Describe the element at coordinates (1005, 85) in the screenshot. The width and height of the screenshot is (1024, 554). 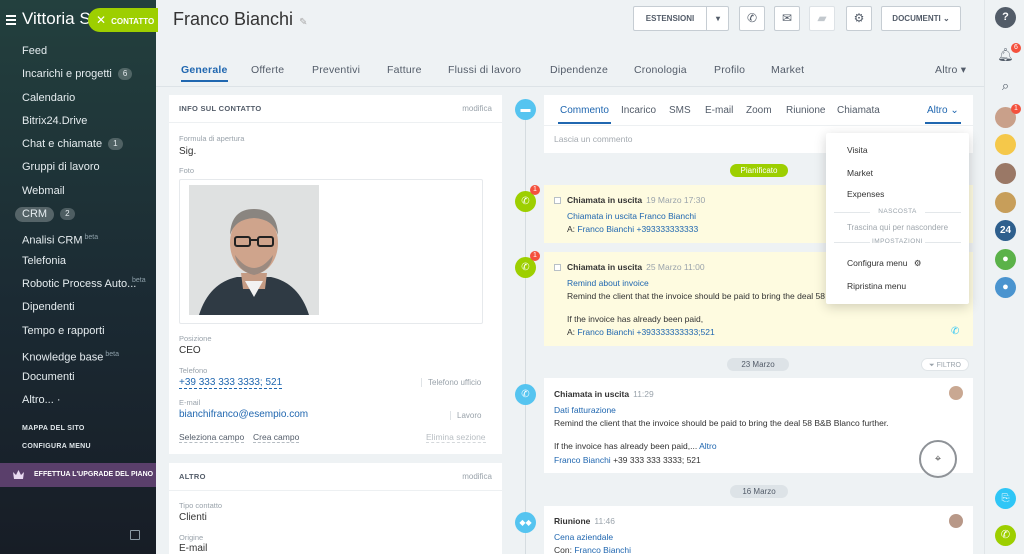
I see `search-icon: ⌕` at that location.